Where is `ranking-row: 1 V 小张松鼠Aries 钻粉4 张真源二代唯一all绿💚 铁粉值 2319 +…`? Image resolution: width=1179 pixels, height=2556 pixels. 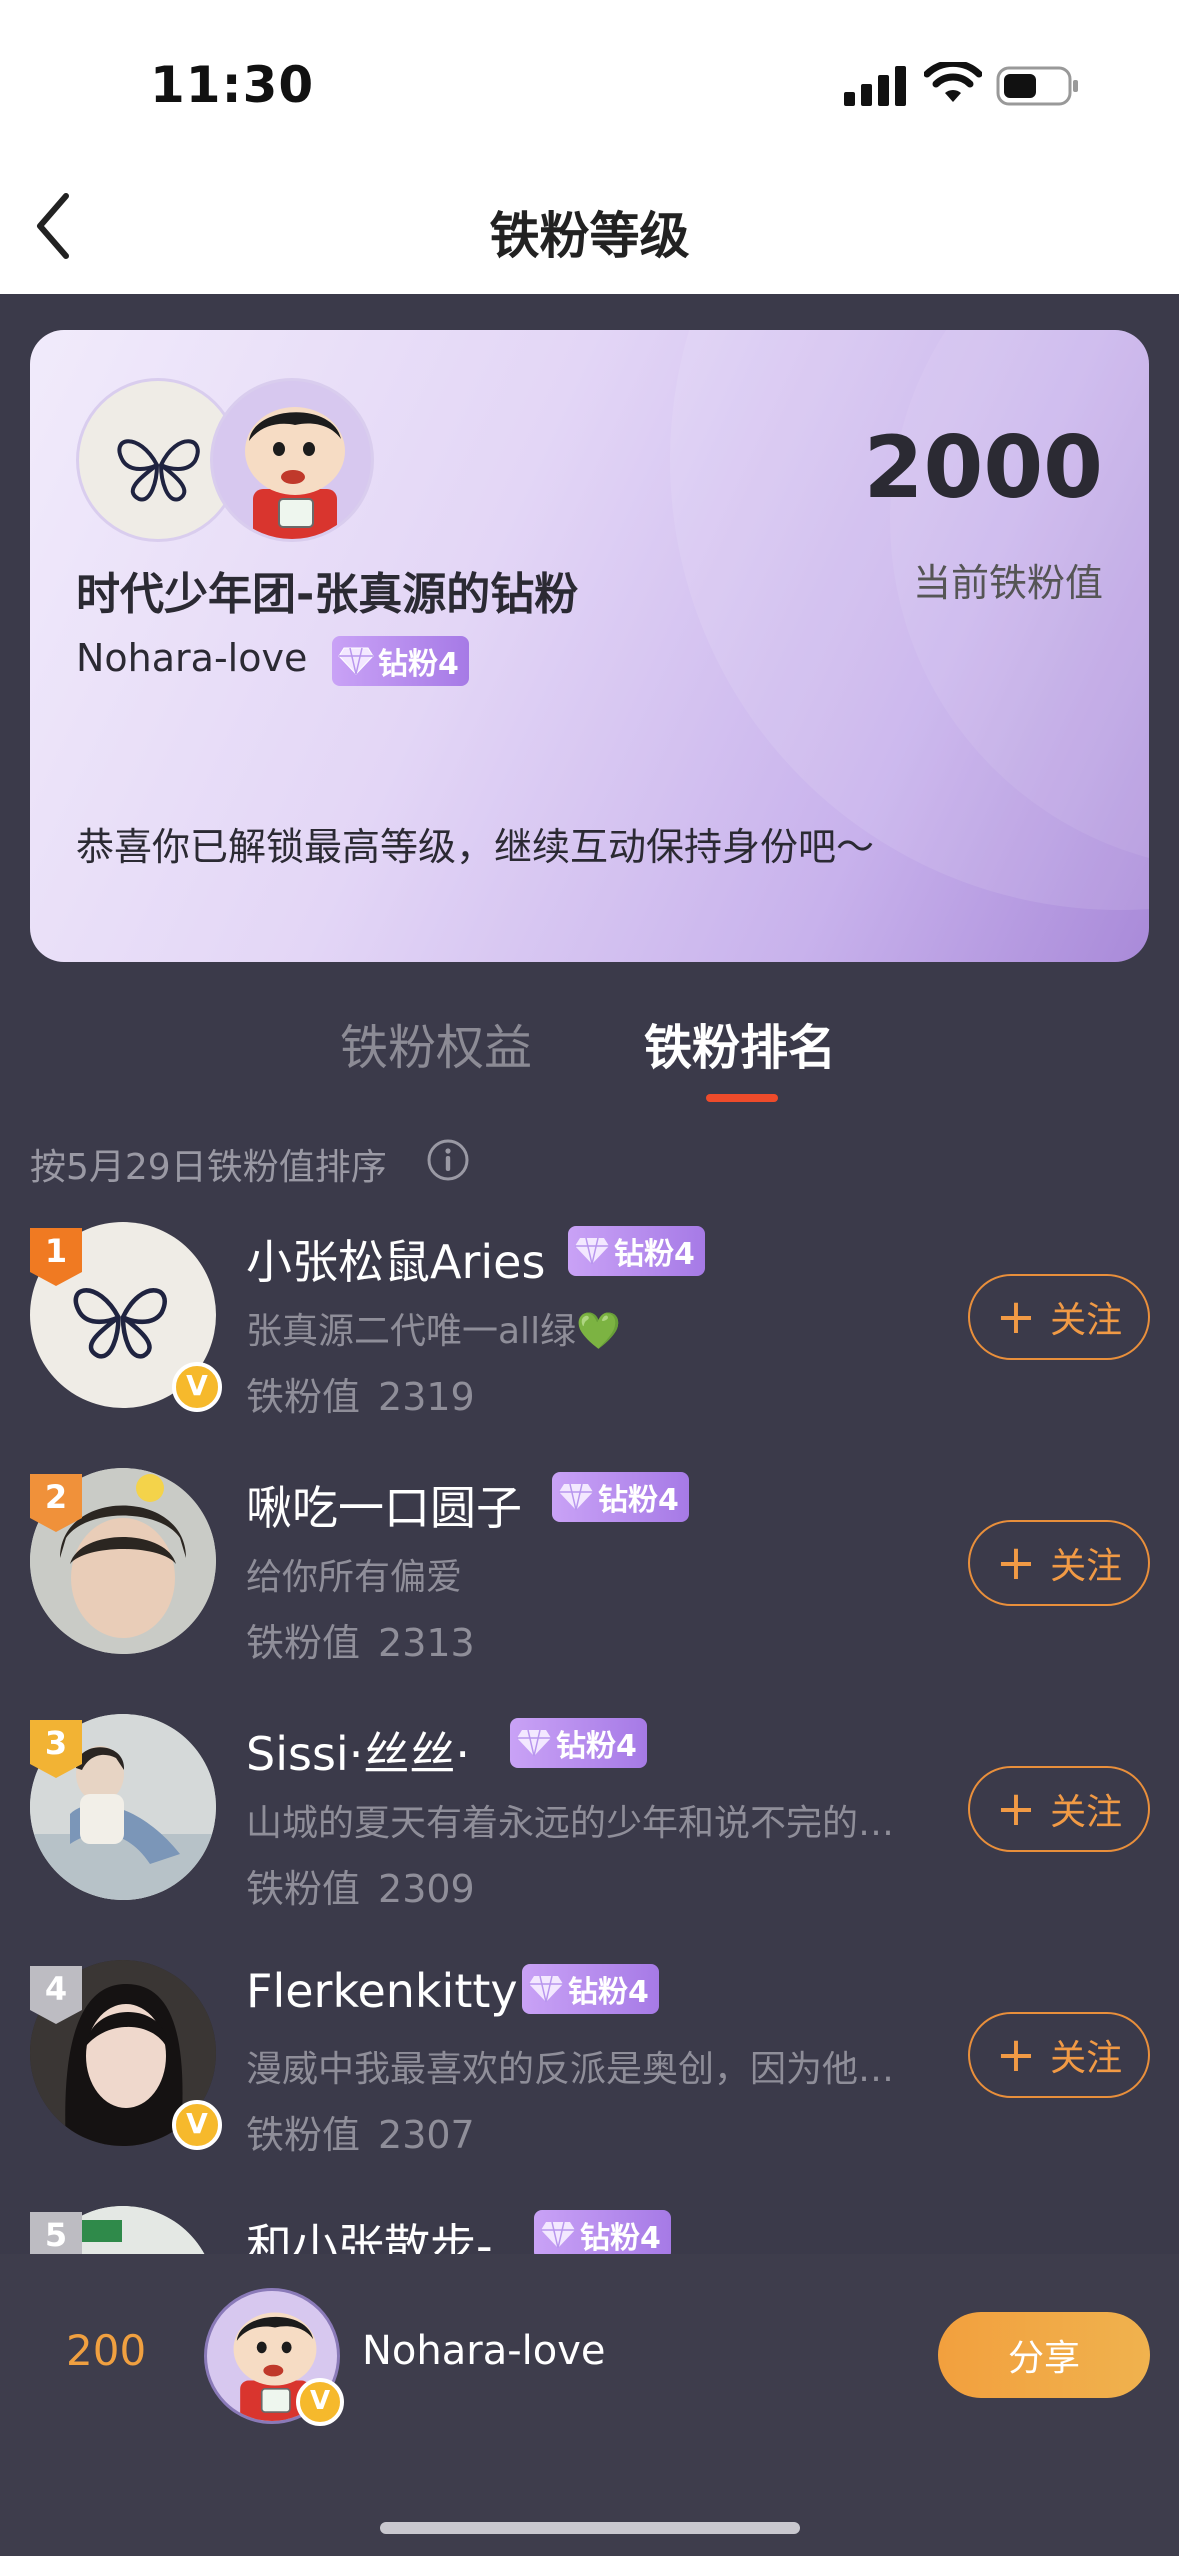 ranking-row: 1 V 小张松鼠Aries 钻粉4 张真源二代唯一all绿💚 铁粉值 2319 +… is located at coordinates (589, 1345).